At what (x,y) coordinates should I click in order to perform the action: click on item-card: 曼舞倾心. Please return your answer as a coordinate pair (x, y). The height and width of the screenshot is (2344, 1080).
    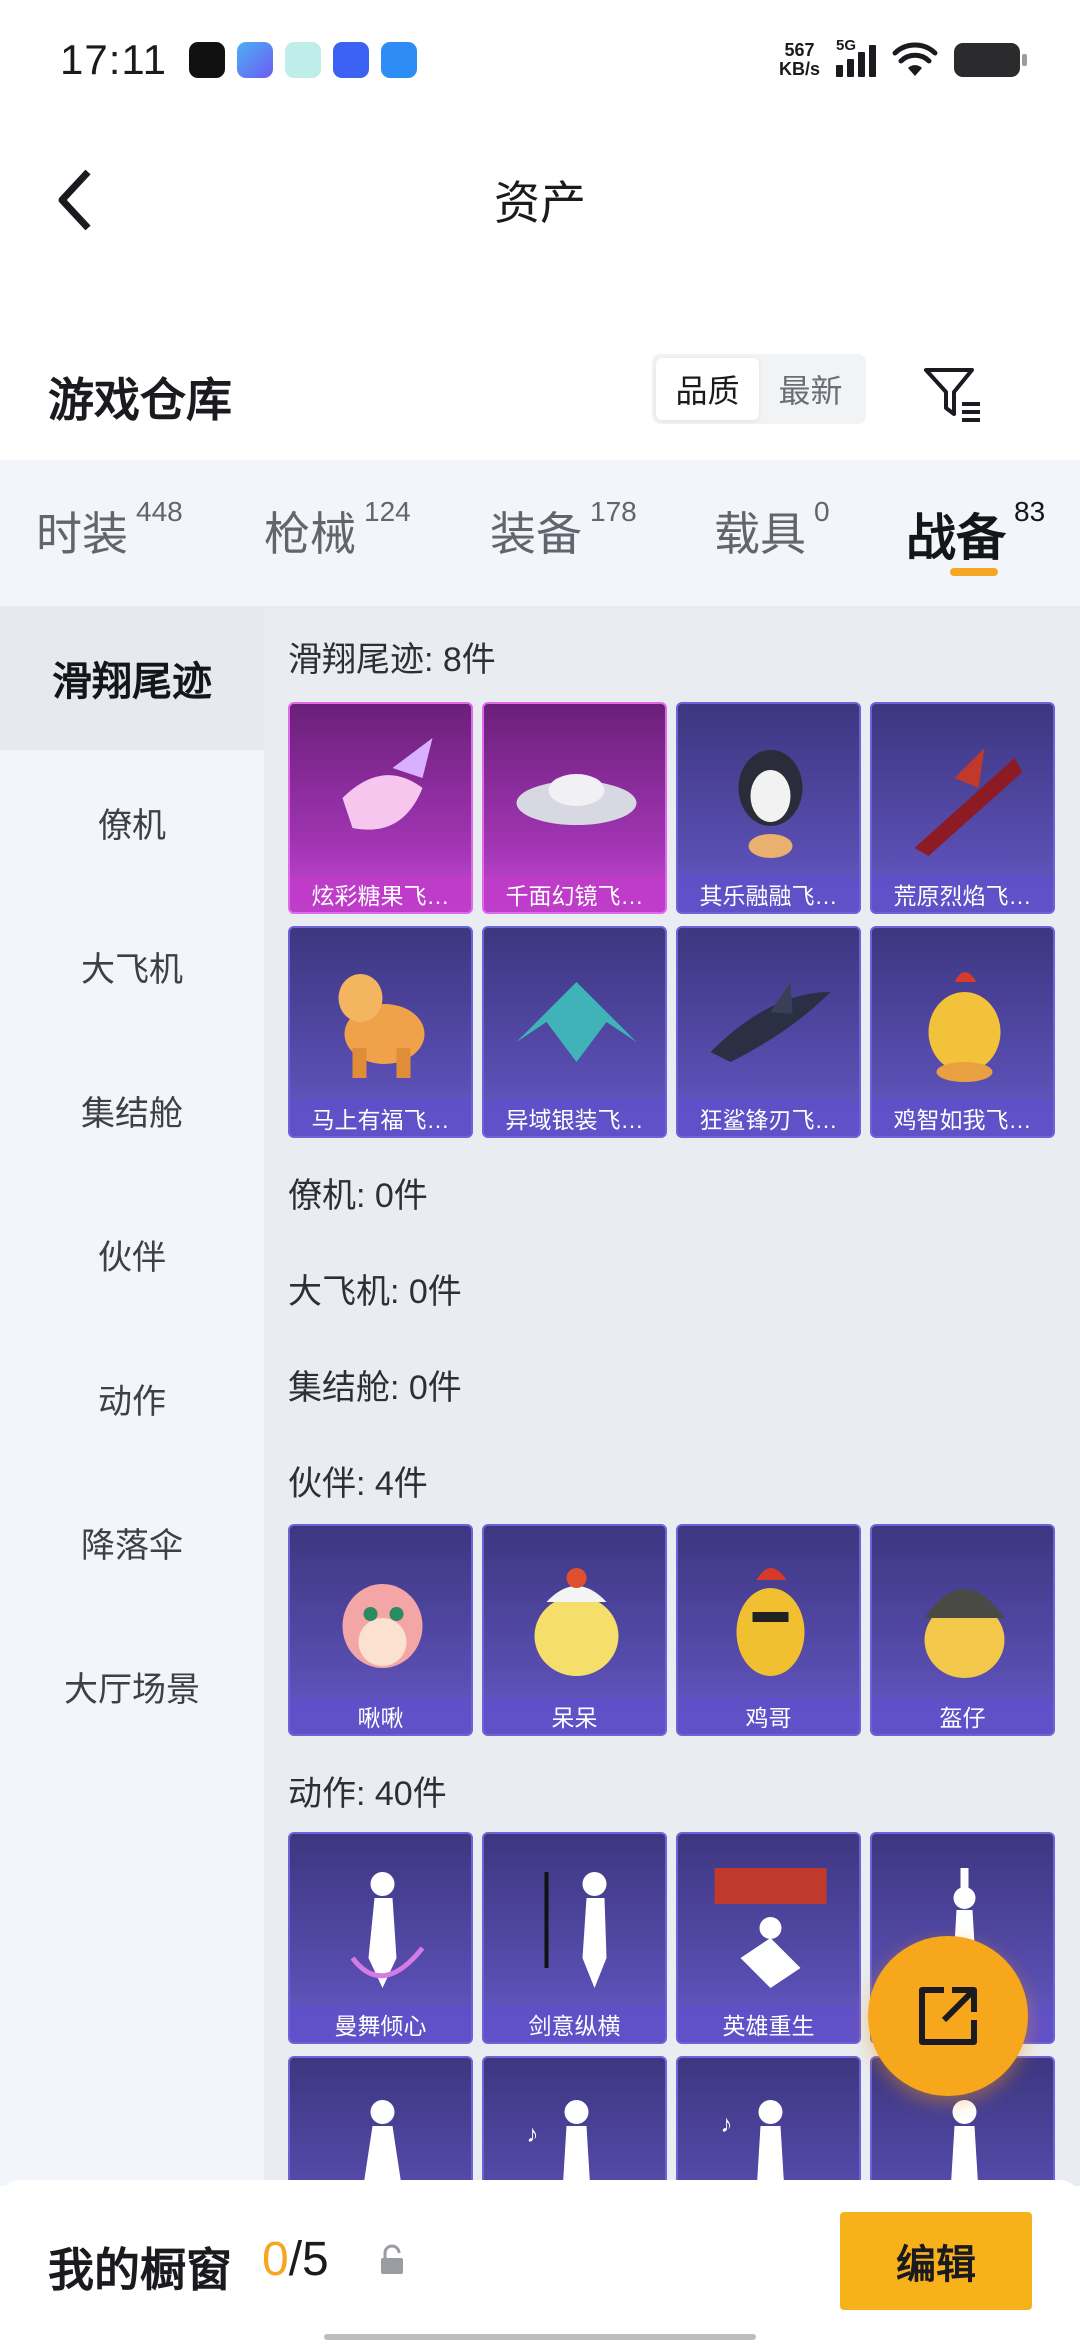
    Looking at the image, I should click on (380, 1938).